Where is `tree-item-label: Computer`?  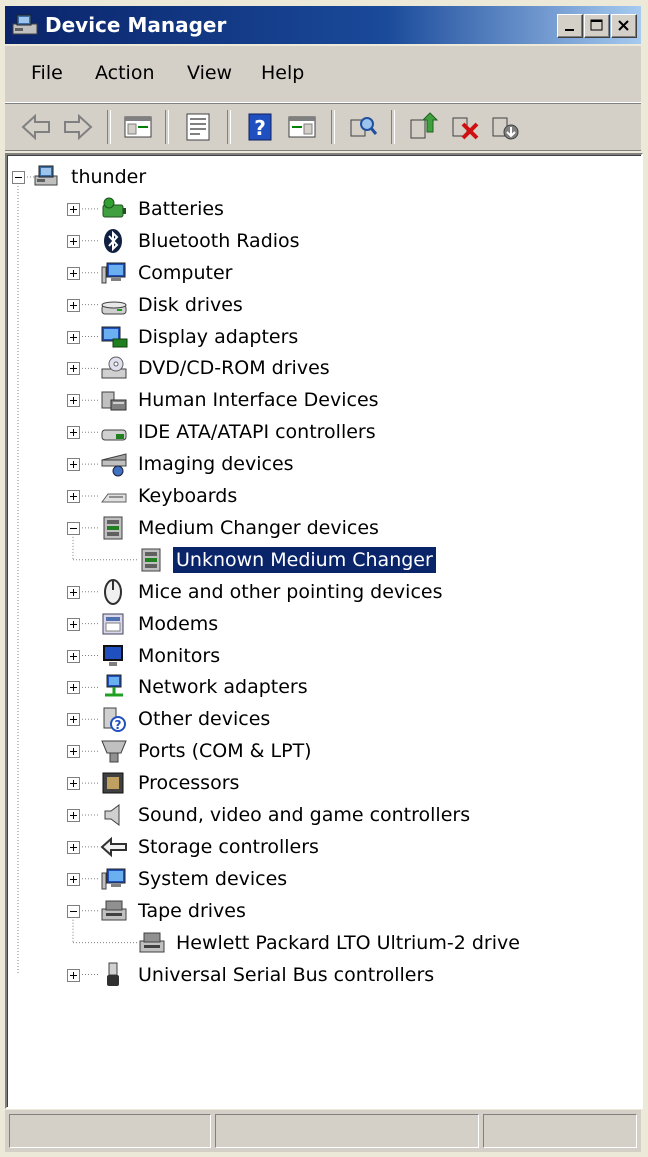 tree-item-label: Computer is located at coordinates (185, 272).